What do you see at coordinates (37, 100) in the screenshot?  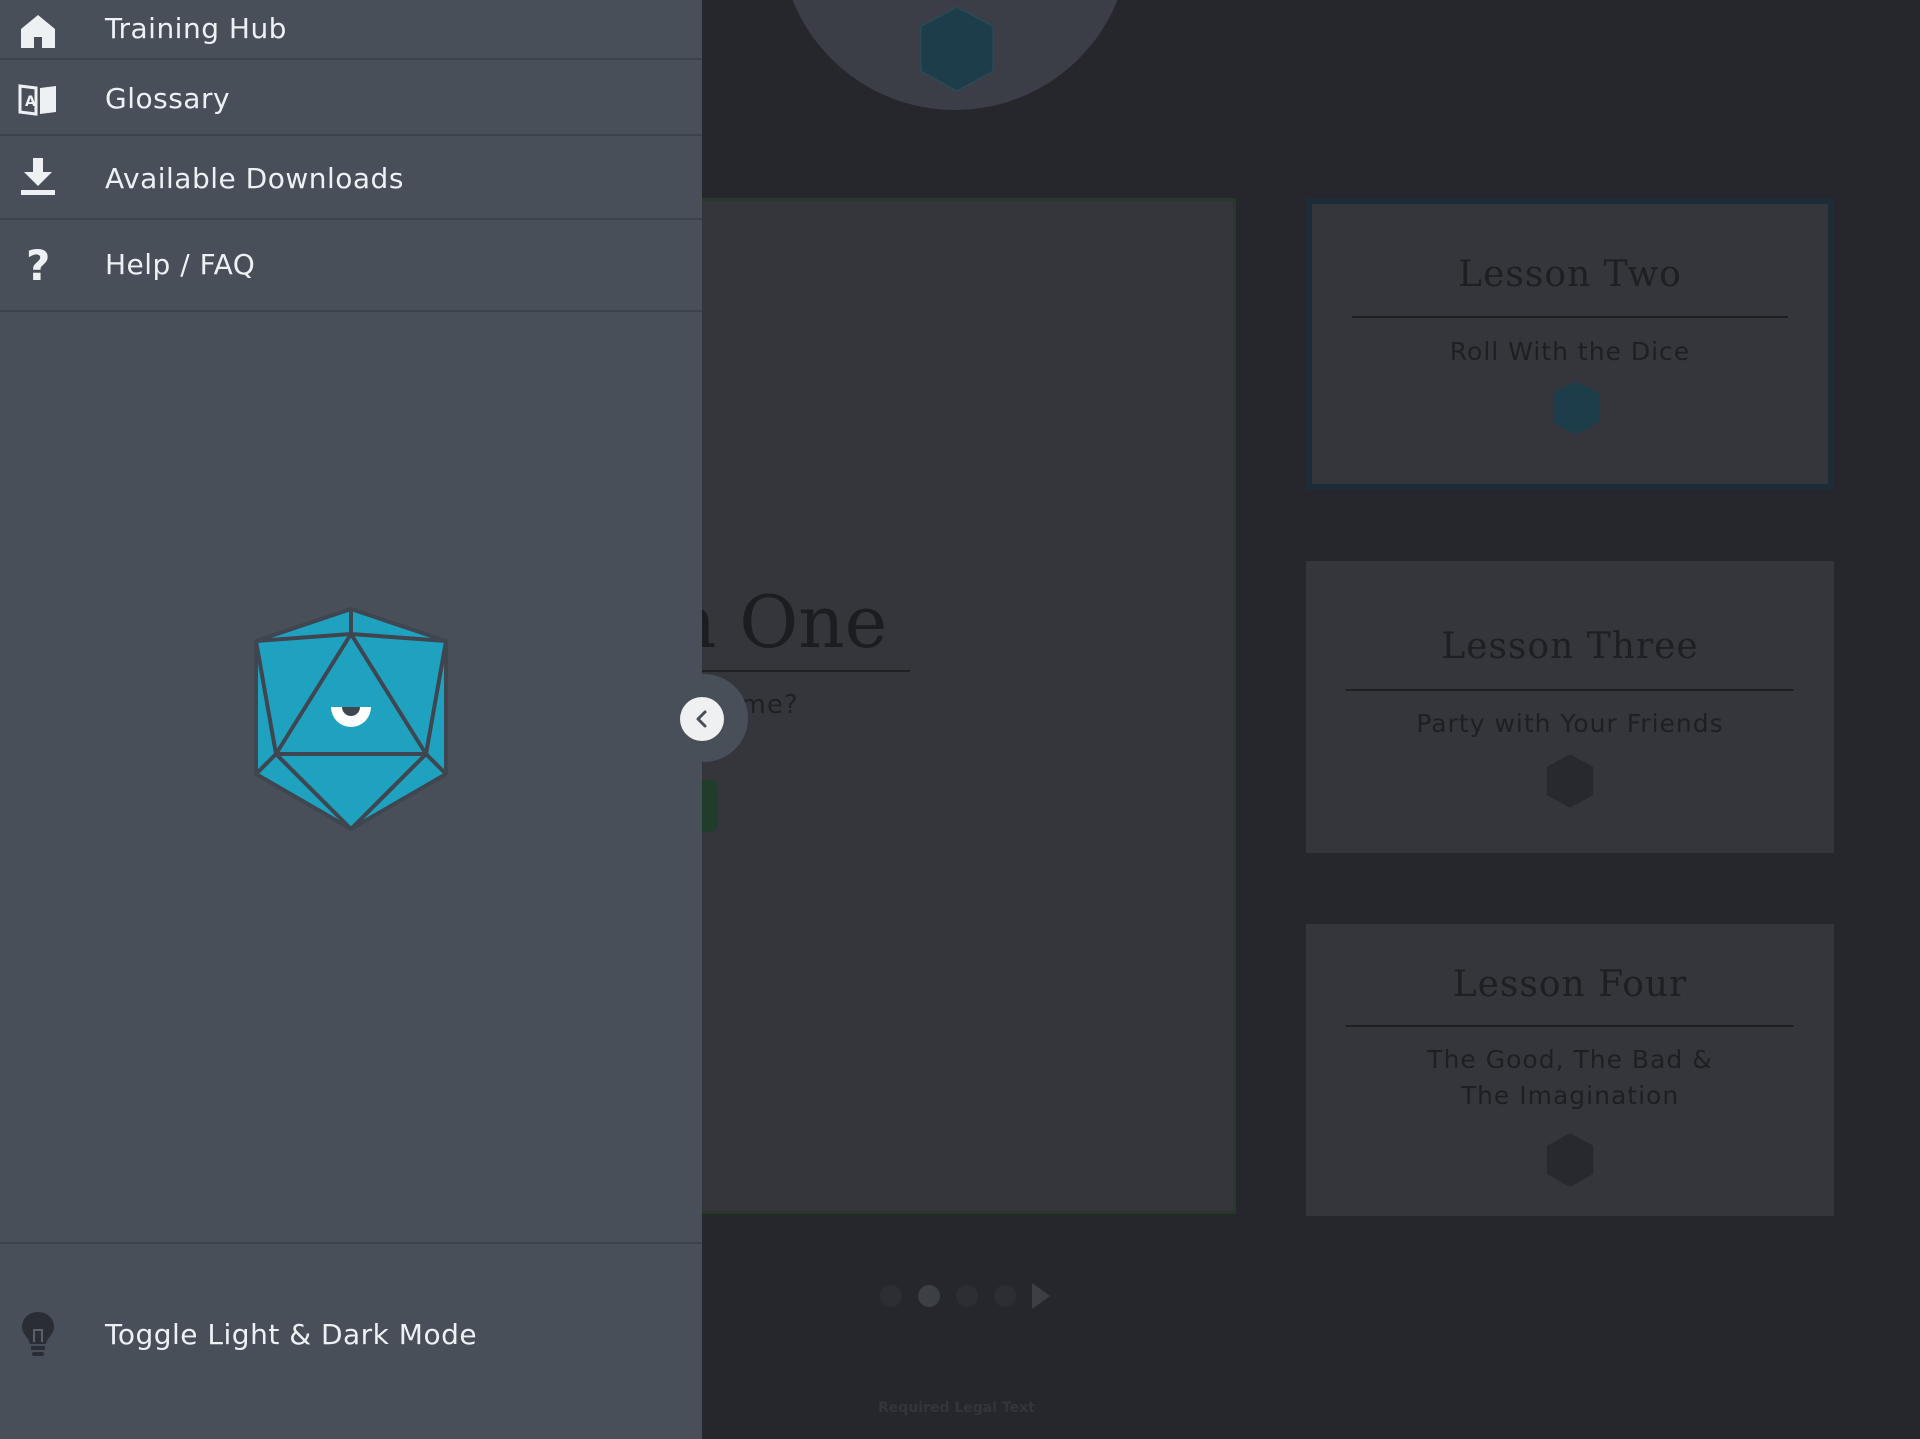 I see `book-icon: A` at bounding box center [37, 100].